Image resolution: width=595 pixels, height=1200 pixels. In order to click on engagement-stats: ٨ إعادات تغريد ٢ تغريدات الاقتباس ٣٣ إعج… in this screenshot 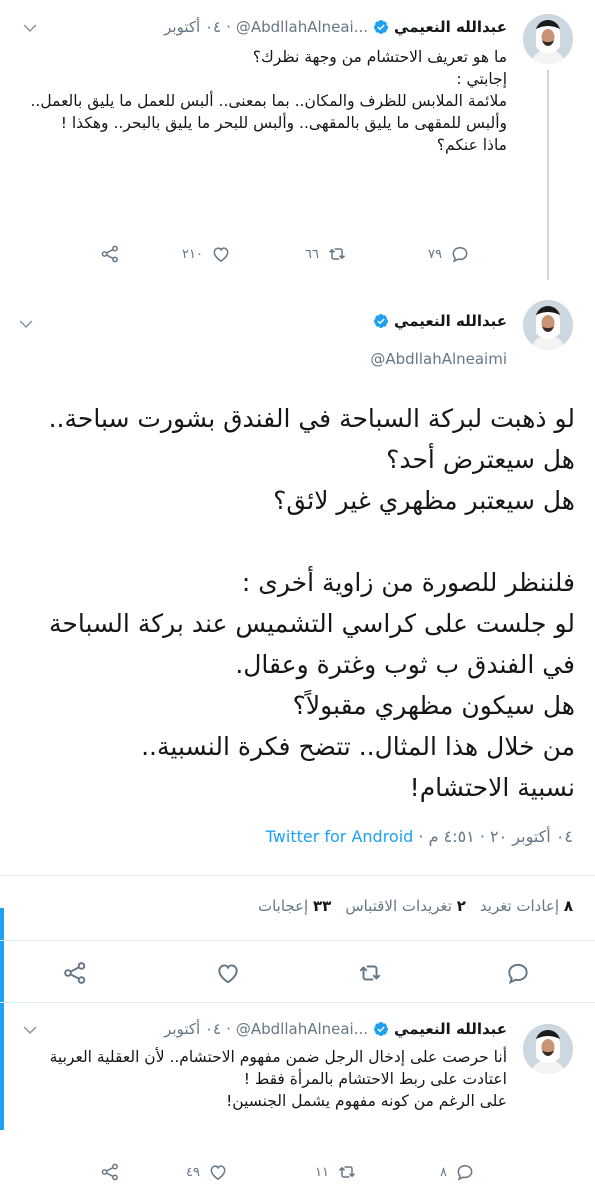, I will do `click(415, 906)`.